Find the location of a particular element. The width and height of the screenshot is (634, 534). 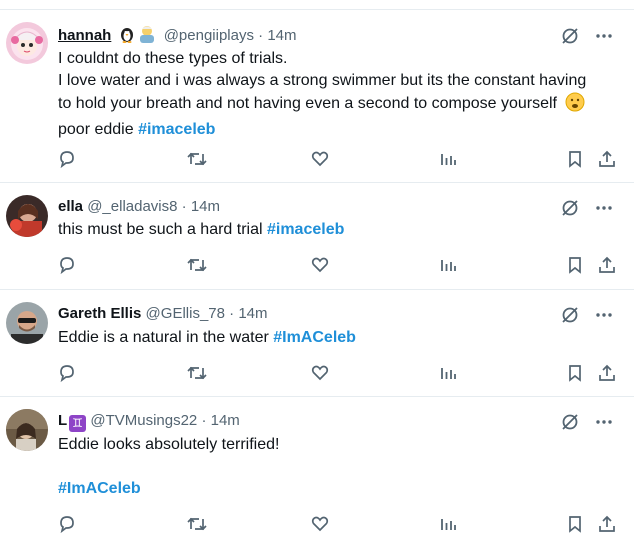

tweet-line-text: poor eddie is located at coordinates (98, 129).